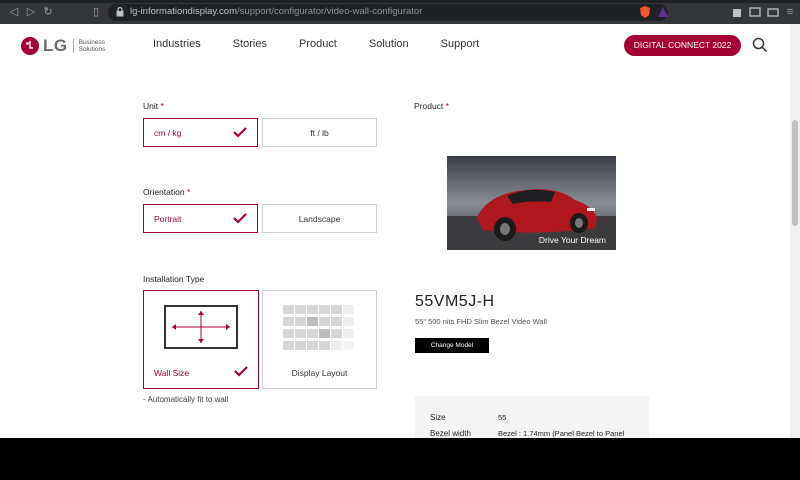 Image resolution: width=800 pixels, height=480 pixels. Describe the element at coordinates (502, 417) in the screenshot. I see `spec-value: 55` at that location.